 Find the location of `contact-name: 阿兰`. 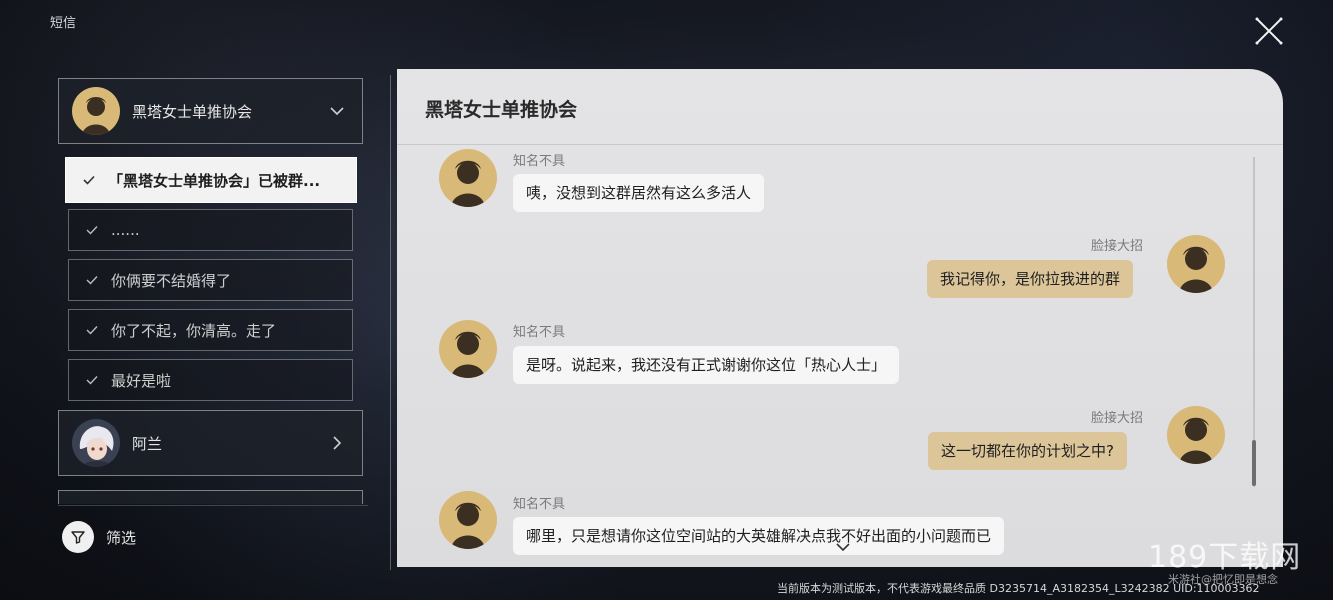

contact-name: 阿兰 is located at coordinates (147, 443).